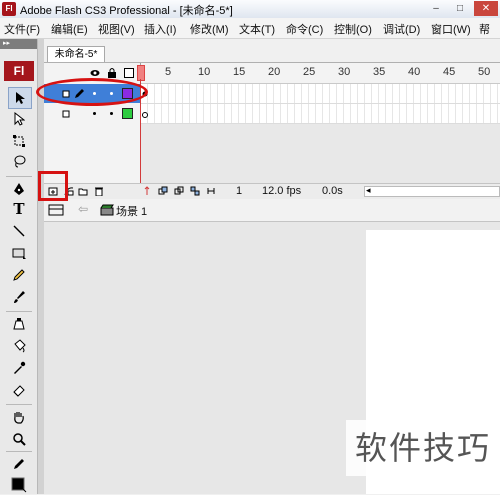 This screenshot has width=500, height=495. Describe the element at coordinates (368, 190) in the screenshot. I see `scroll-left-icon: ◂` at that location.